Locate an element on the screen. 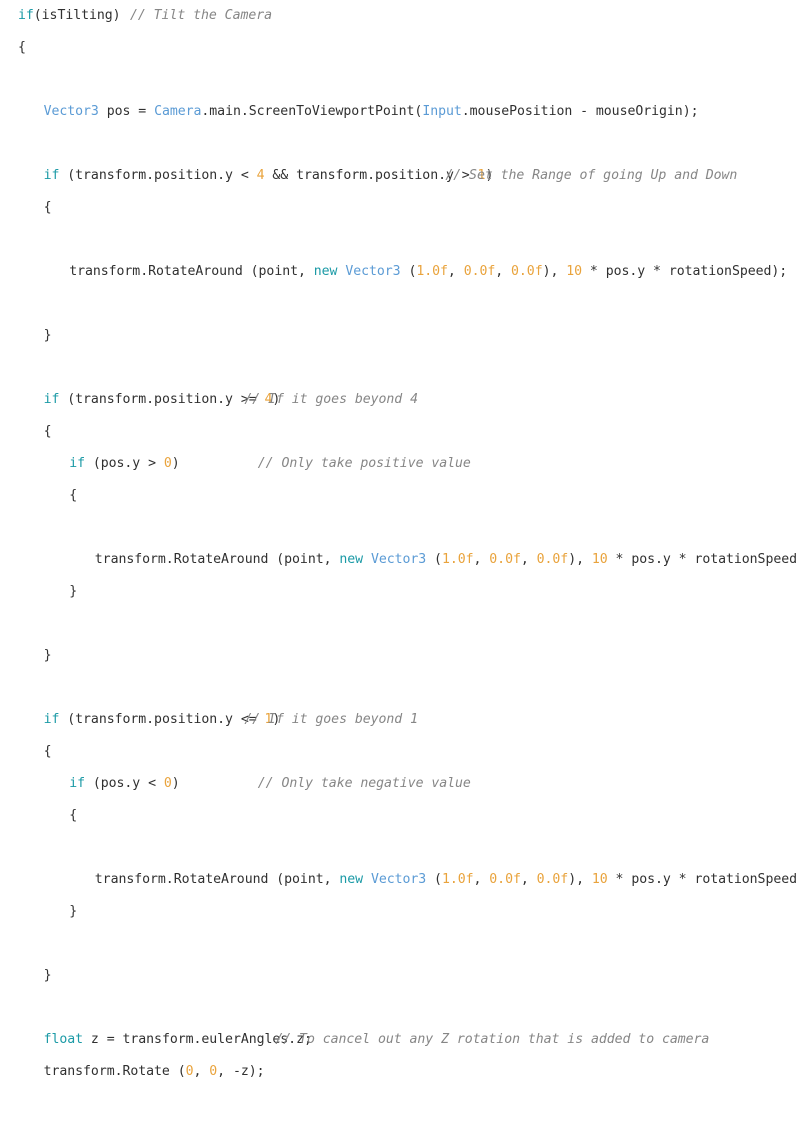 The width and height of the screenshot is (796, 1126). code-comment: // If it goes beyond 4 is located at coordinates (331, 399).